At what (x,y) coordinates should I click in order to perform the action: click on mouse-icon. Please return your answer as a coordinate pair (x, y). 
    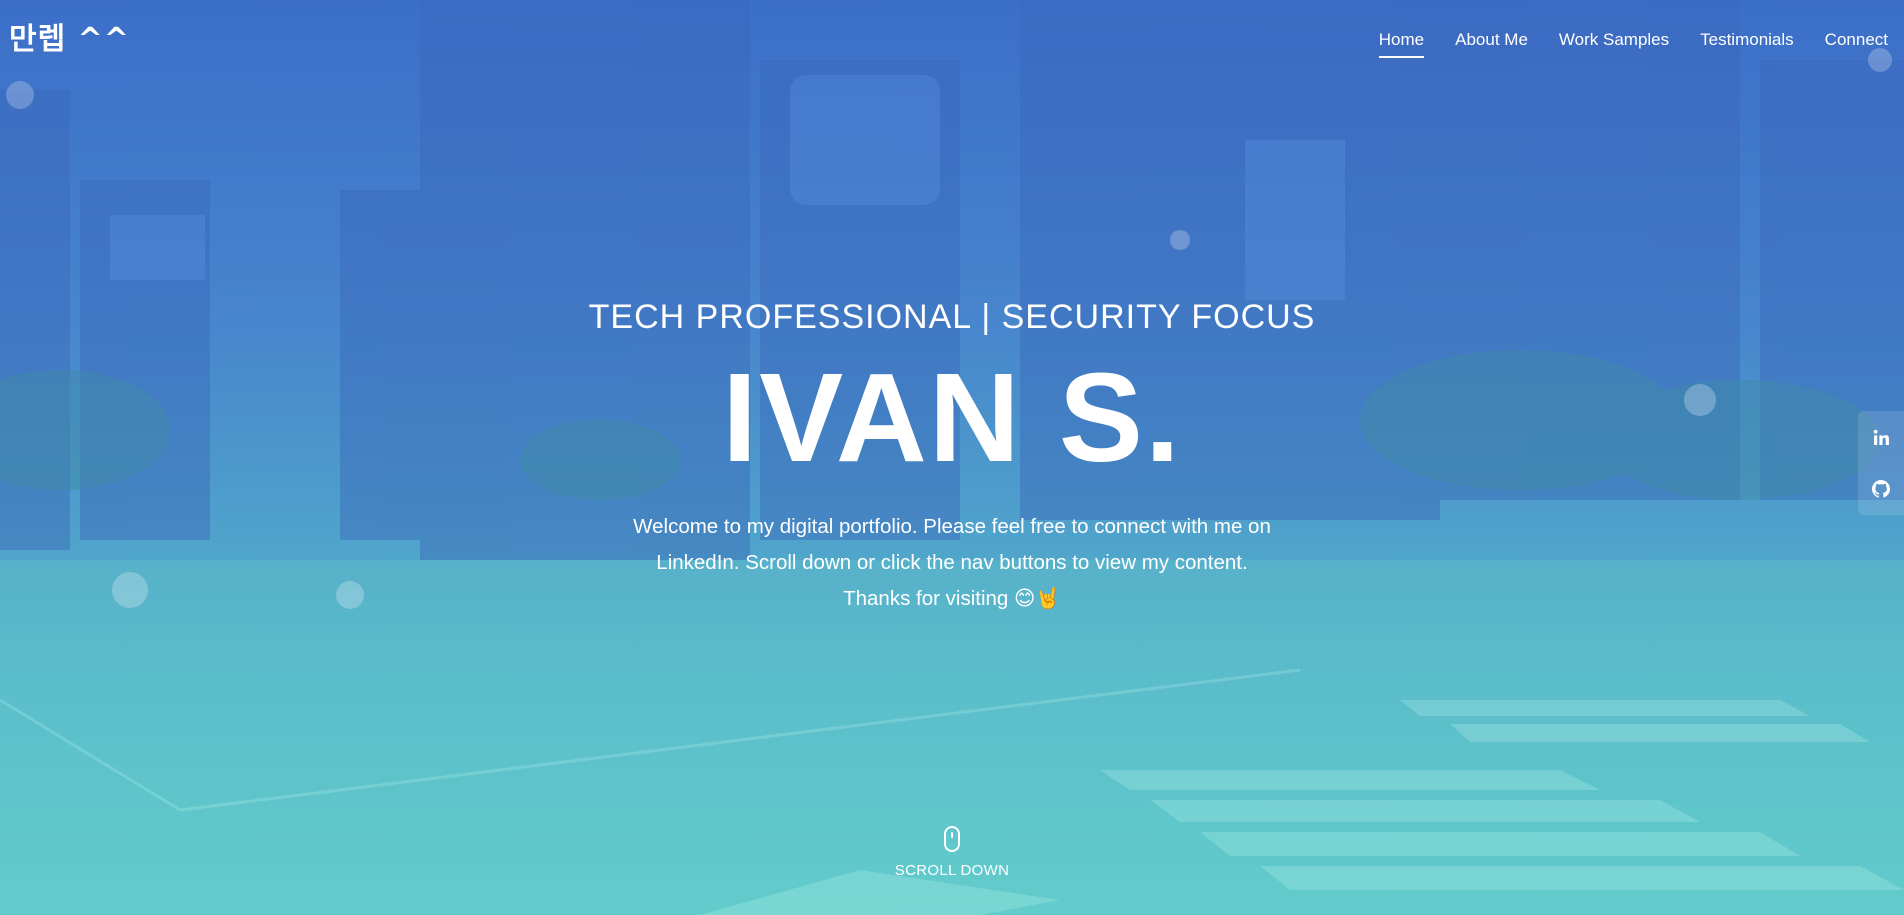
    Looking at the image, I should click on (952, 839).